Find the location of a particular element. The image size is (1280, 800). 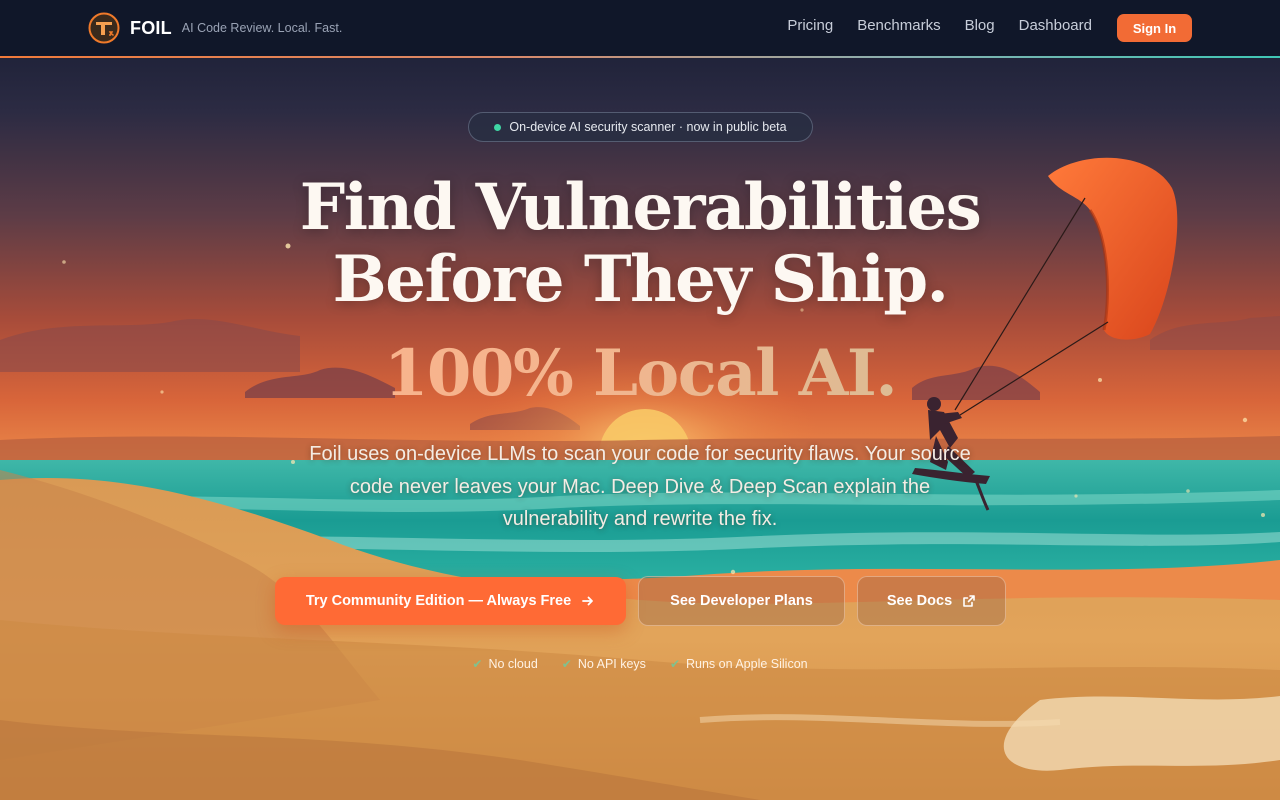

brand: FOIL AI Code Review. Local. Fast. is located at coordinates (215, 28).